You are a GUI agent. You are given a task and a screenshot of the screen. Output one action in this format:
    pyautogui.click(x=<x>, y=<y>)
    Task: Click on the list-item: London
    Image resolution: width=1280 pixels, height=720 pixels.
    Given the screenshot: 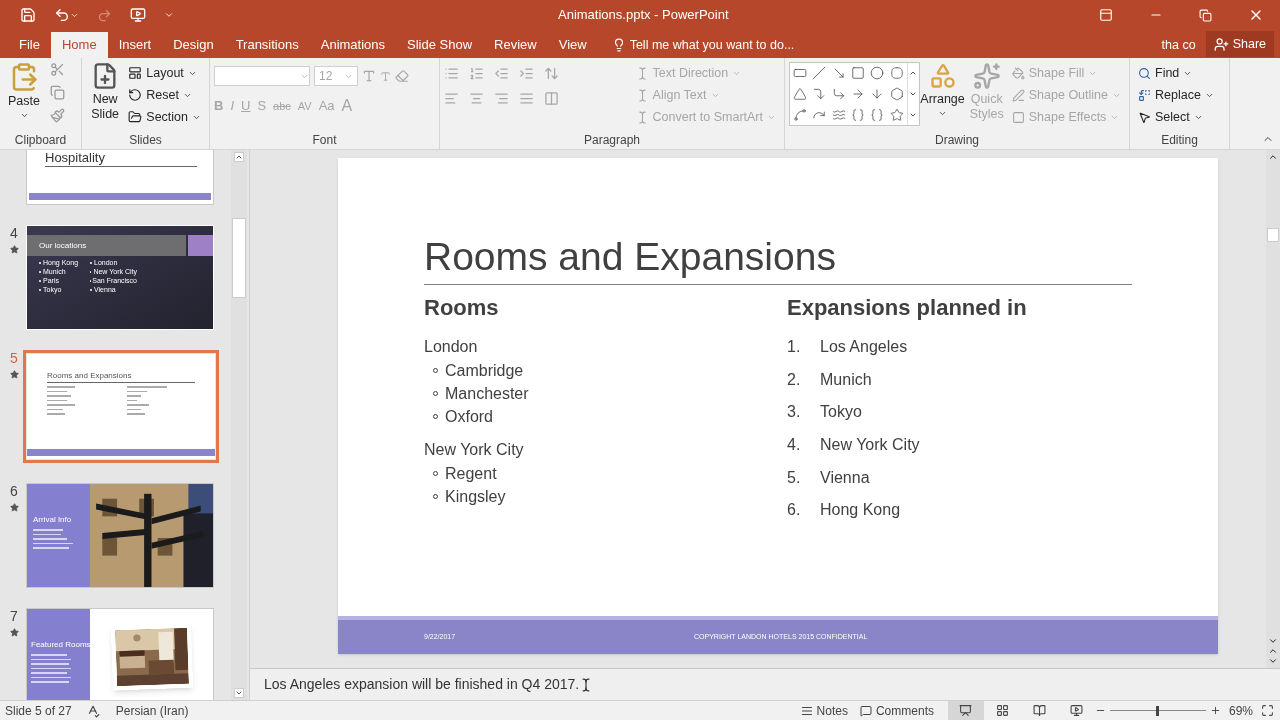 What is the action you would take?
    pyautogui.click(x=451, y=347)
    